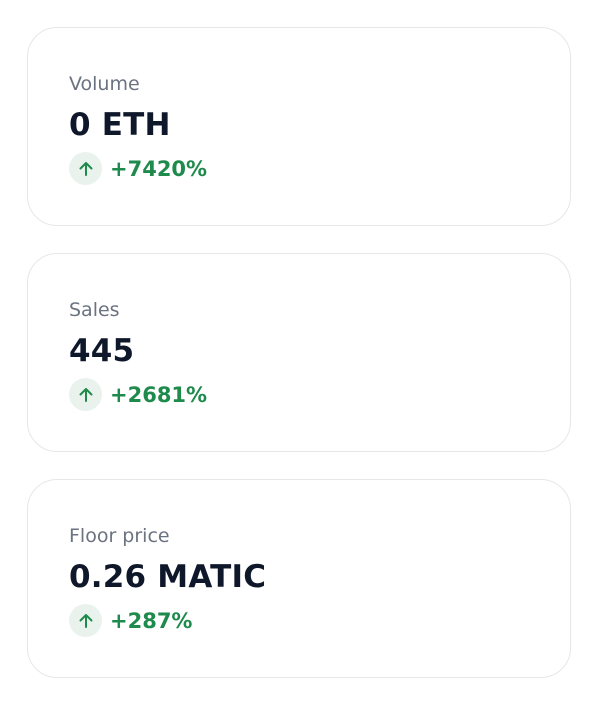  Describe the element at coordinates (119, 536) in the screenshot. I see `stat-label: Floor price` at that location.